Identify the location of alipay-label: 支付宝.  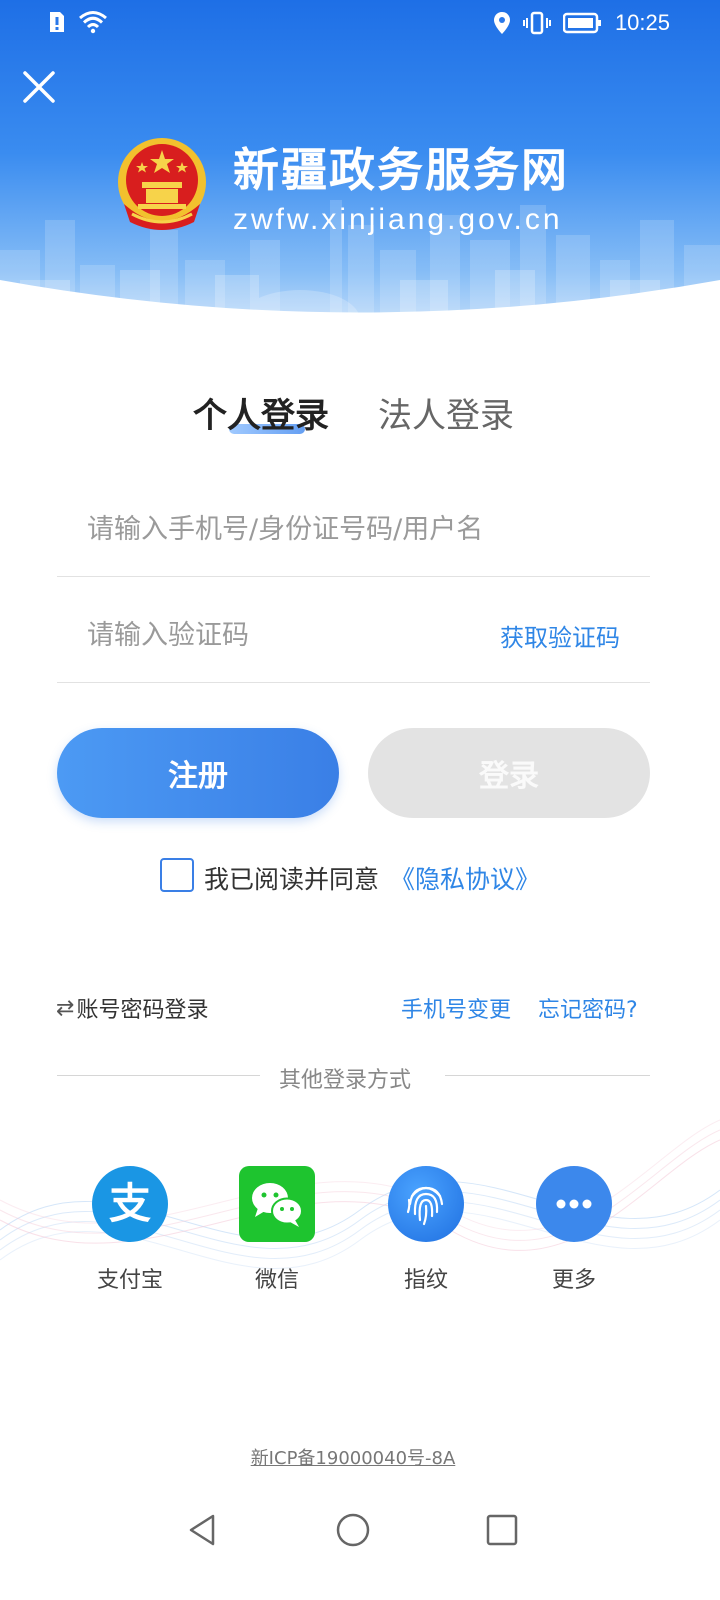
(129, 1280).